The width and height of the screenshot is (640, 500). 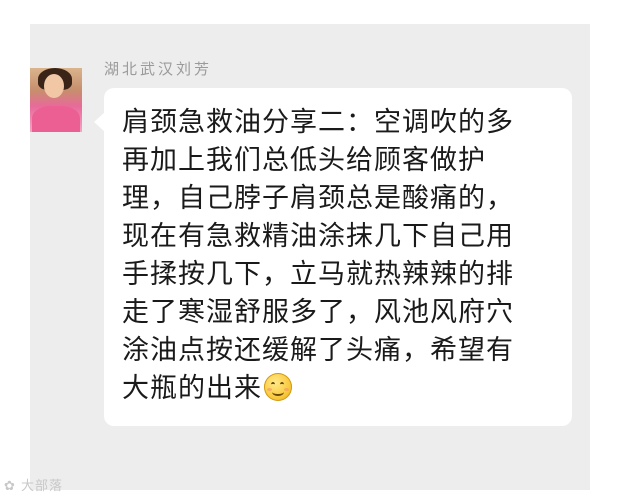 I want to click on sender-name: 湖北武汉刘芳, so click(x=158, y=69).